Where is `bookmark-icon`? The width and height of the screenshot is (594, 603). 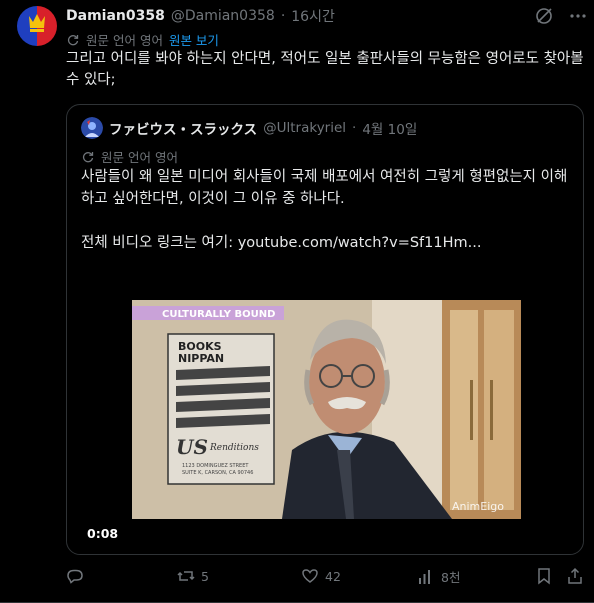 bookmark-icon is located at coordinates (544, 576).